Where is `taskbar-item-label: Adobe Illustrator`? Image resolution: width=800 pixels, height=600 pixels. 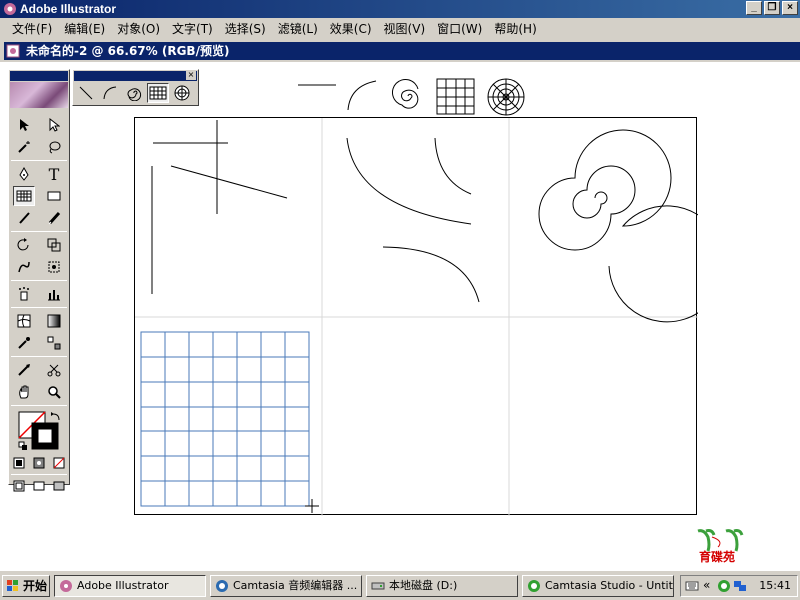 taskbar-item-label: Adobe Illustrator is located at coordinates (123, 585).